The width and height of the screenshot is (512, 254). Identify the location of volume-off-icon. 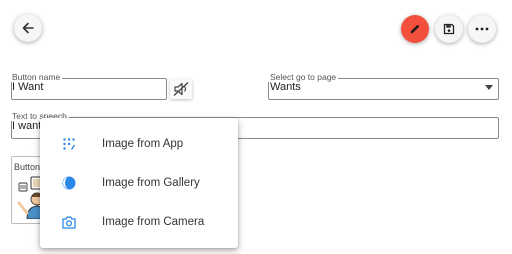
(181, 89).